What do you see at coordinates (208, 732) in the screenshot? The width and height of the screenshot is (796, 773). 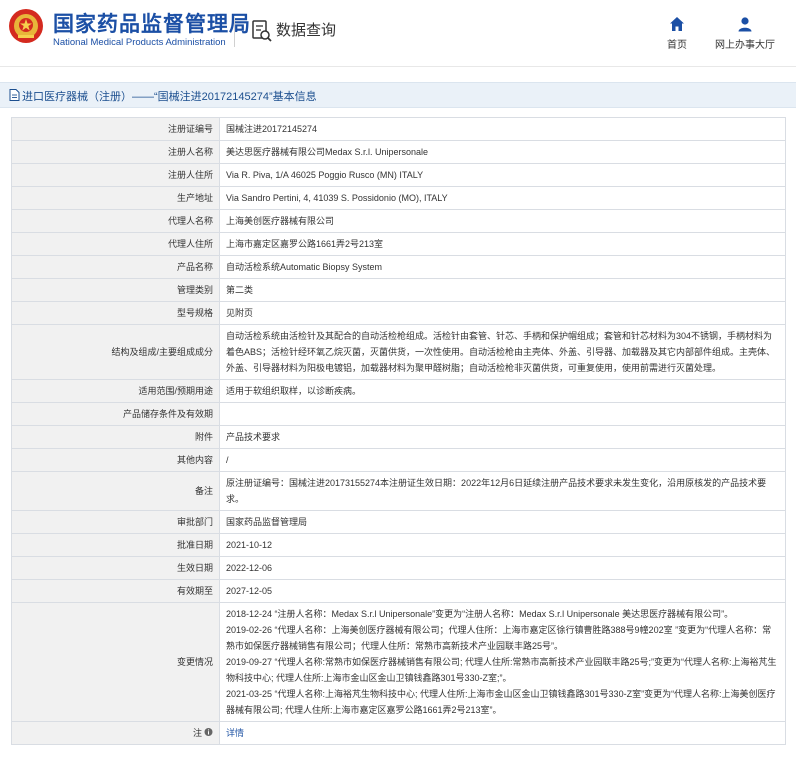 I see `info-icon` at bounding box center [208, 732].